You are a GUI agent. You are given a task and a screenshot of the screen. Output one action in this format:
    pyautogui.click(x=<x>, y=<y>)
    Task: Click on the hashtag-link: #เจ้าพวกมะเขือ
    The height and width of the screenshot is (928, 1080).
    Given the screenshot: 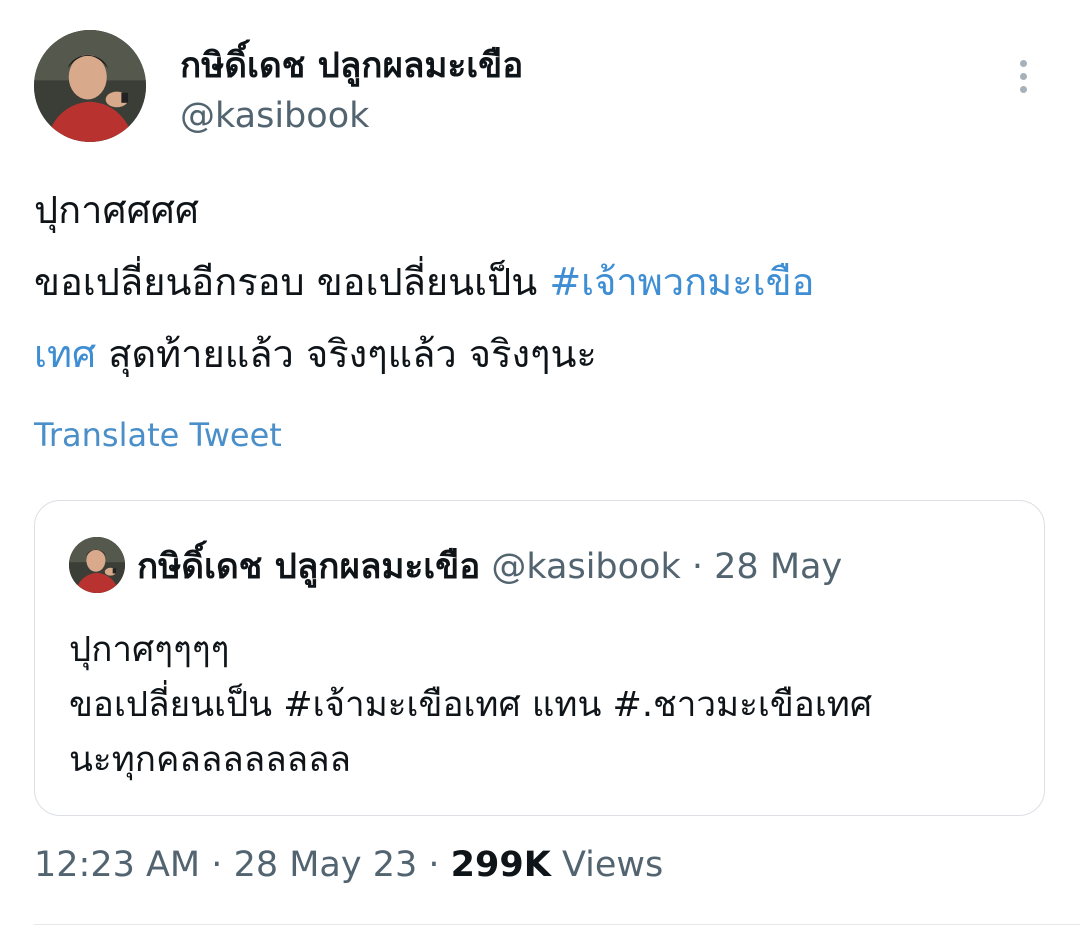 What is the action you would take?
    pyautogui.click(x=681, y=282)
    